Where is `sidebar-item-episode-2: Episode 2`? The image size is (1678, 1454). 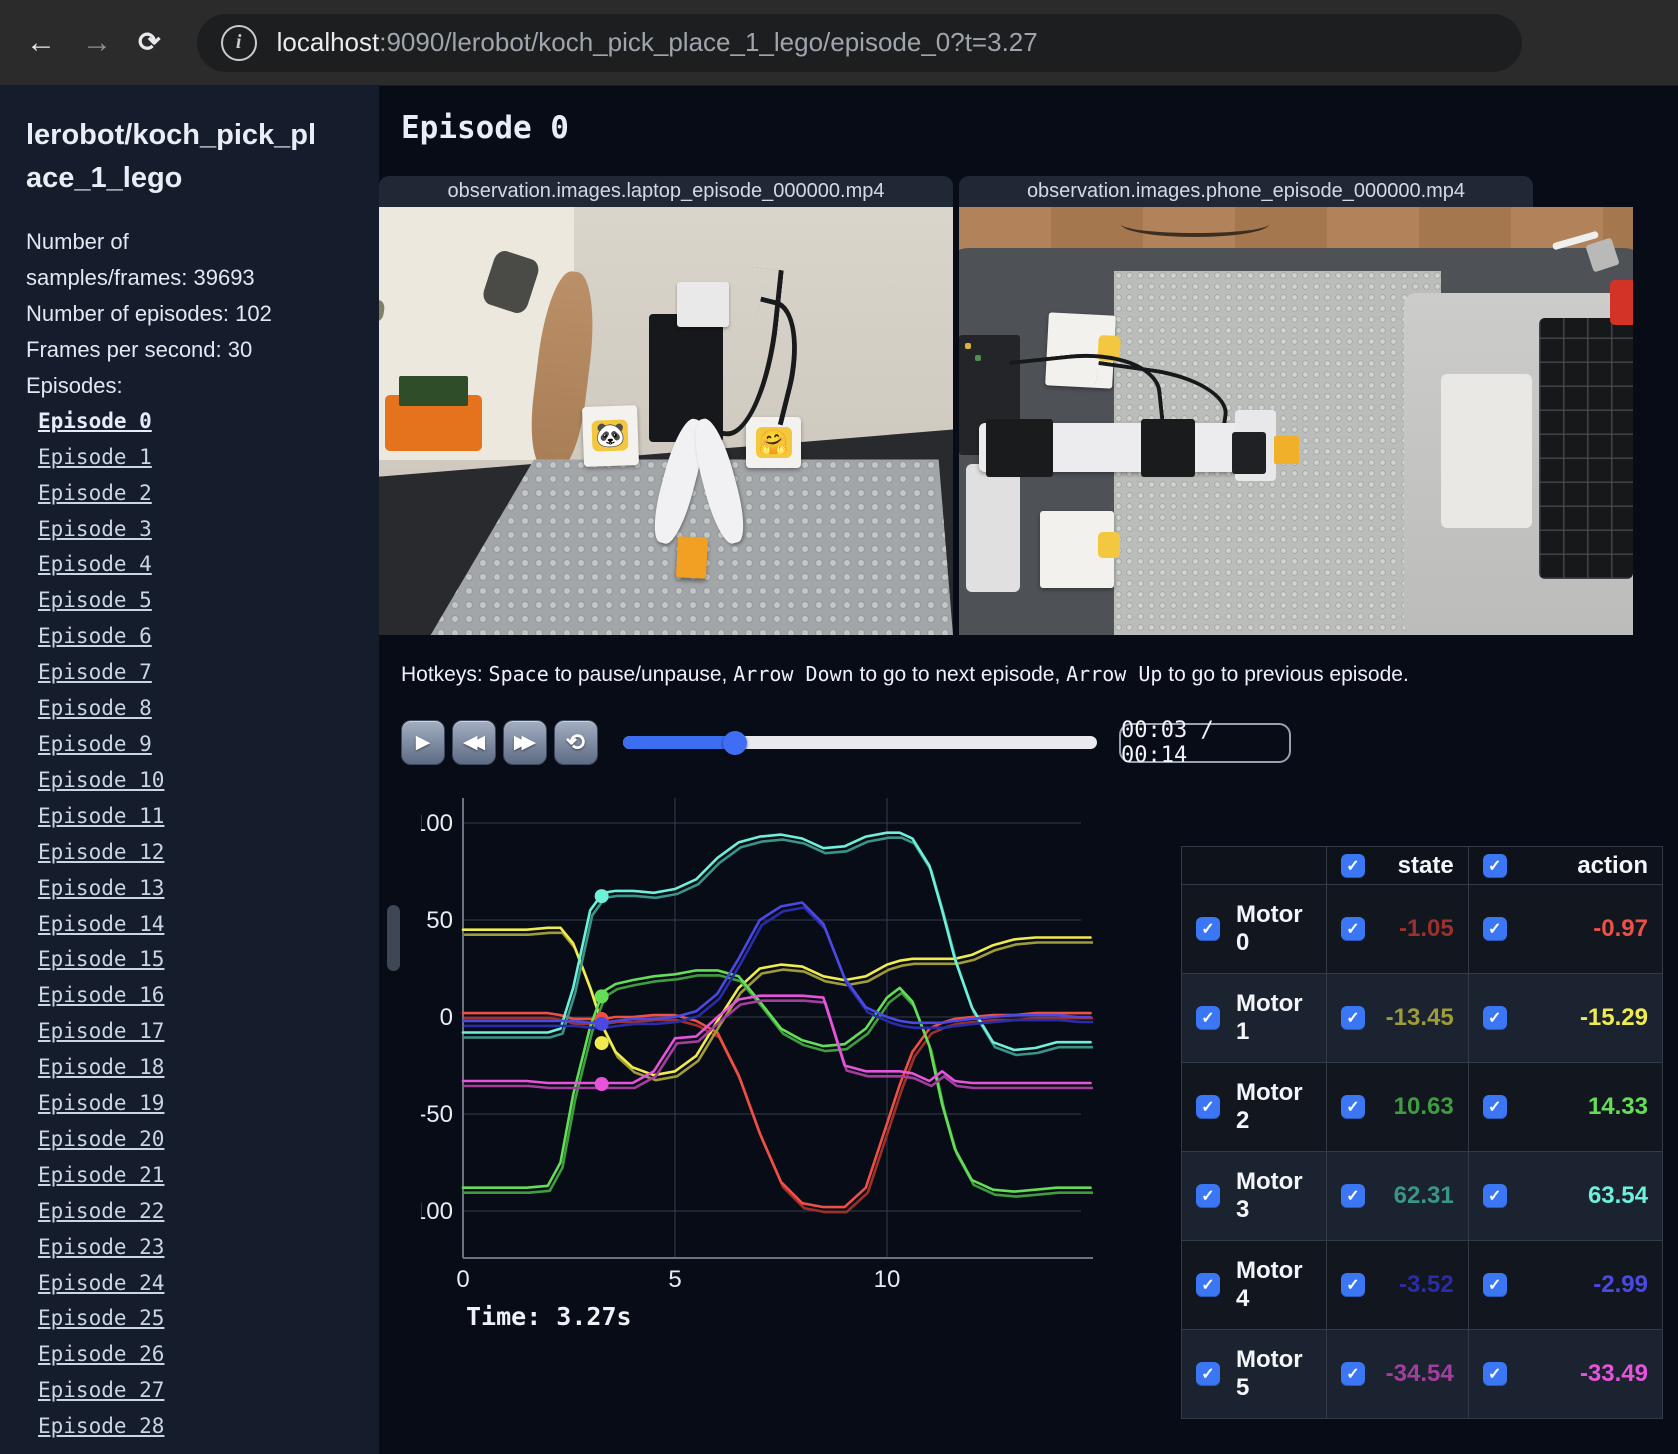
sidebar-item-episode-2: Episode 2 is located at coordinates (95, 493).